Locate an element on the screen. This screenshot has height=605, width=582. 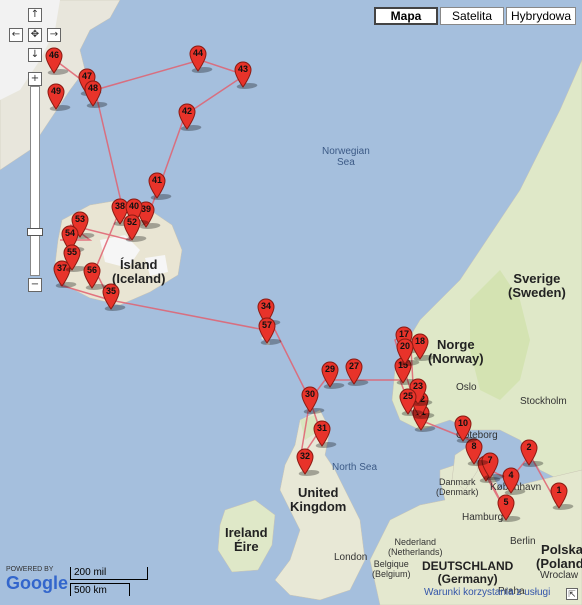
route-marker-label: 43 is located at coordinates (242, 69).